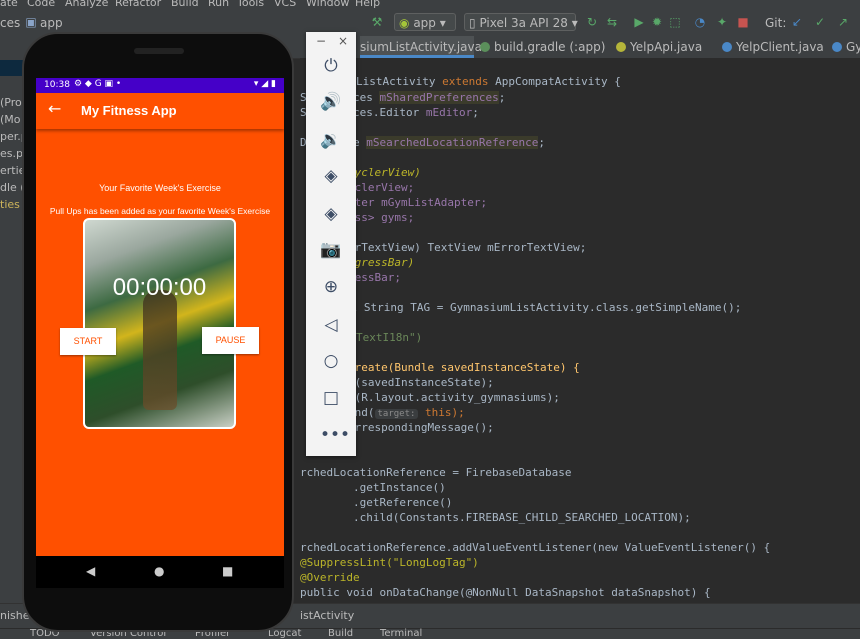  What do you see at coordinates (11, 102) in the screenshot?
I see `project-tree-item: (Pro` at bounding box center [11, 102].